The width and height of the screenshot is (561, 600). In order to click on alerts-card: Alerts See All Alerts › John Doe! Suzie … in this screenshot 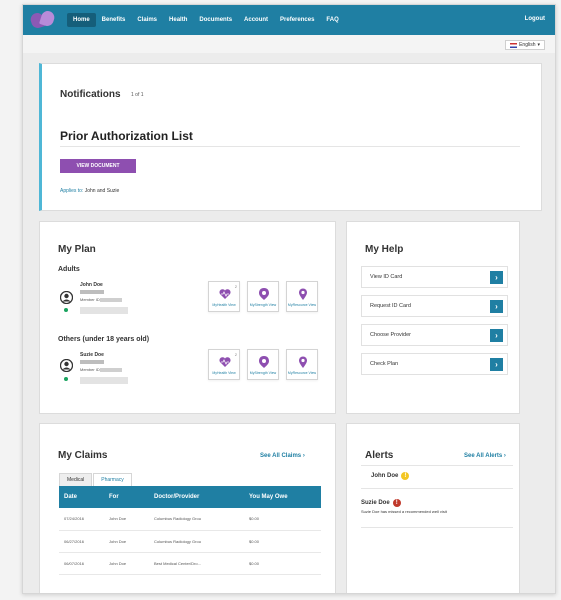, I will do `click(433, 508)`.